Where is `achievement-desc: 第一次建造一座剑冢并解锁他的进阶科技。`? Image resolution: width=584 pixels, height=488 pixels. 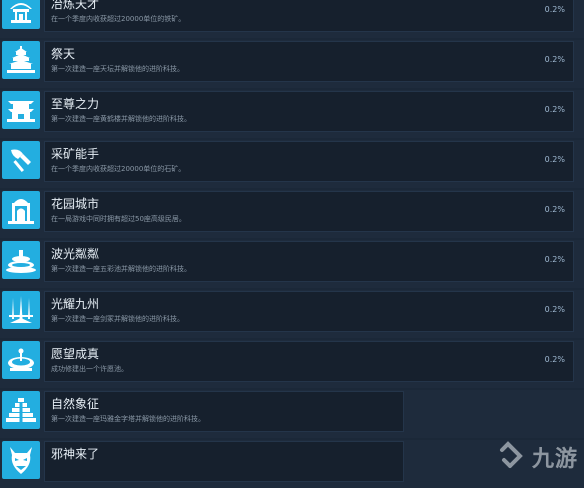
achievement-desc: 第一次建造一座剑冢并解锁他的进阶科技。 is located at coordinates (117, 319).